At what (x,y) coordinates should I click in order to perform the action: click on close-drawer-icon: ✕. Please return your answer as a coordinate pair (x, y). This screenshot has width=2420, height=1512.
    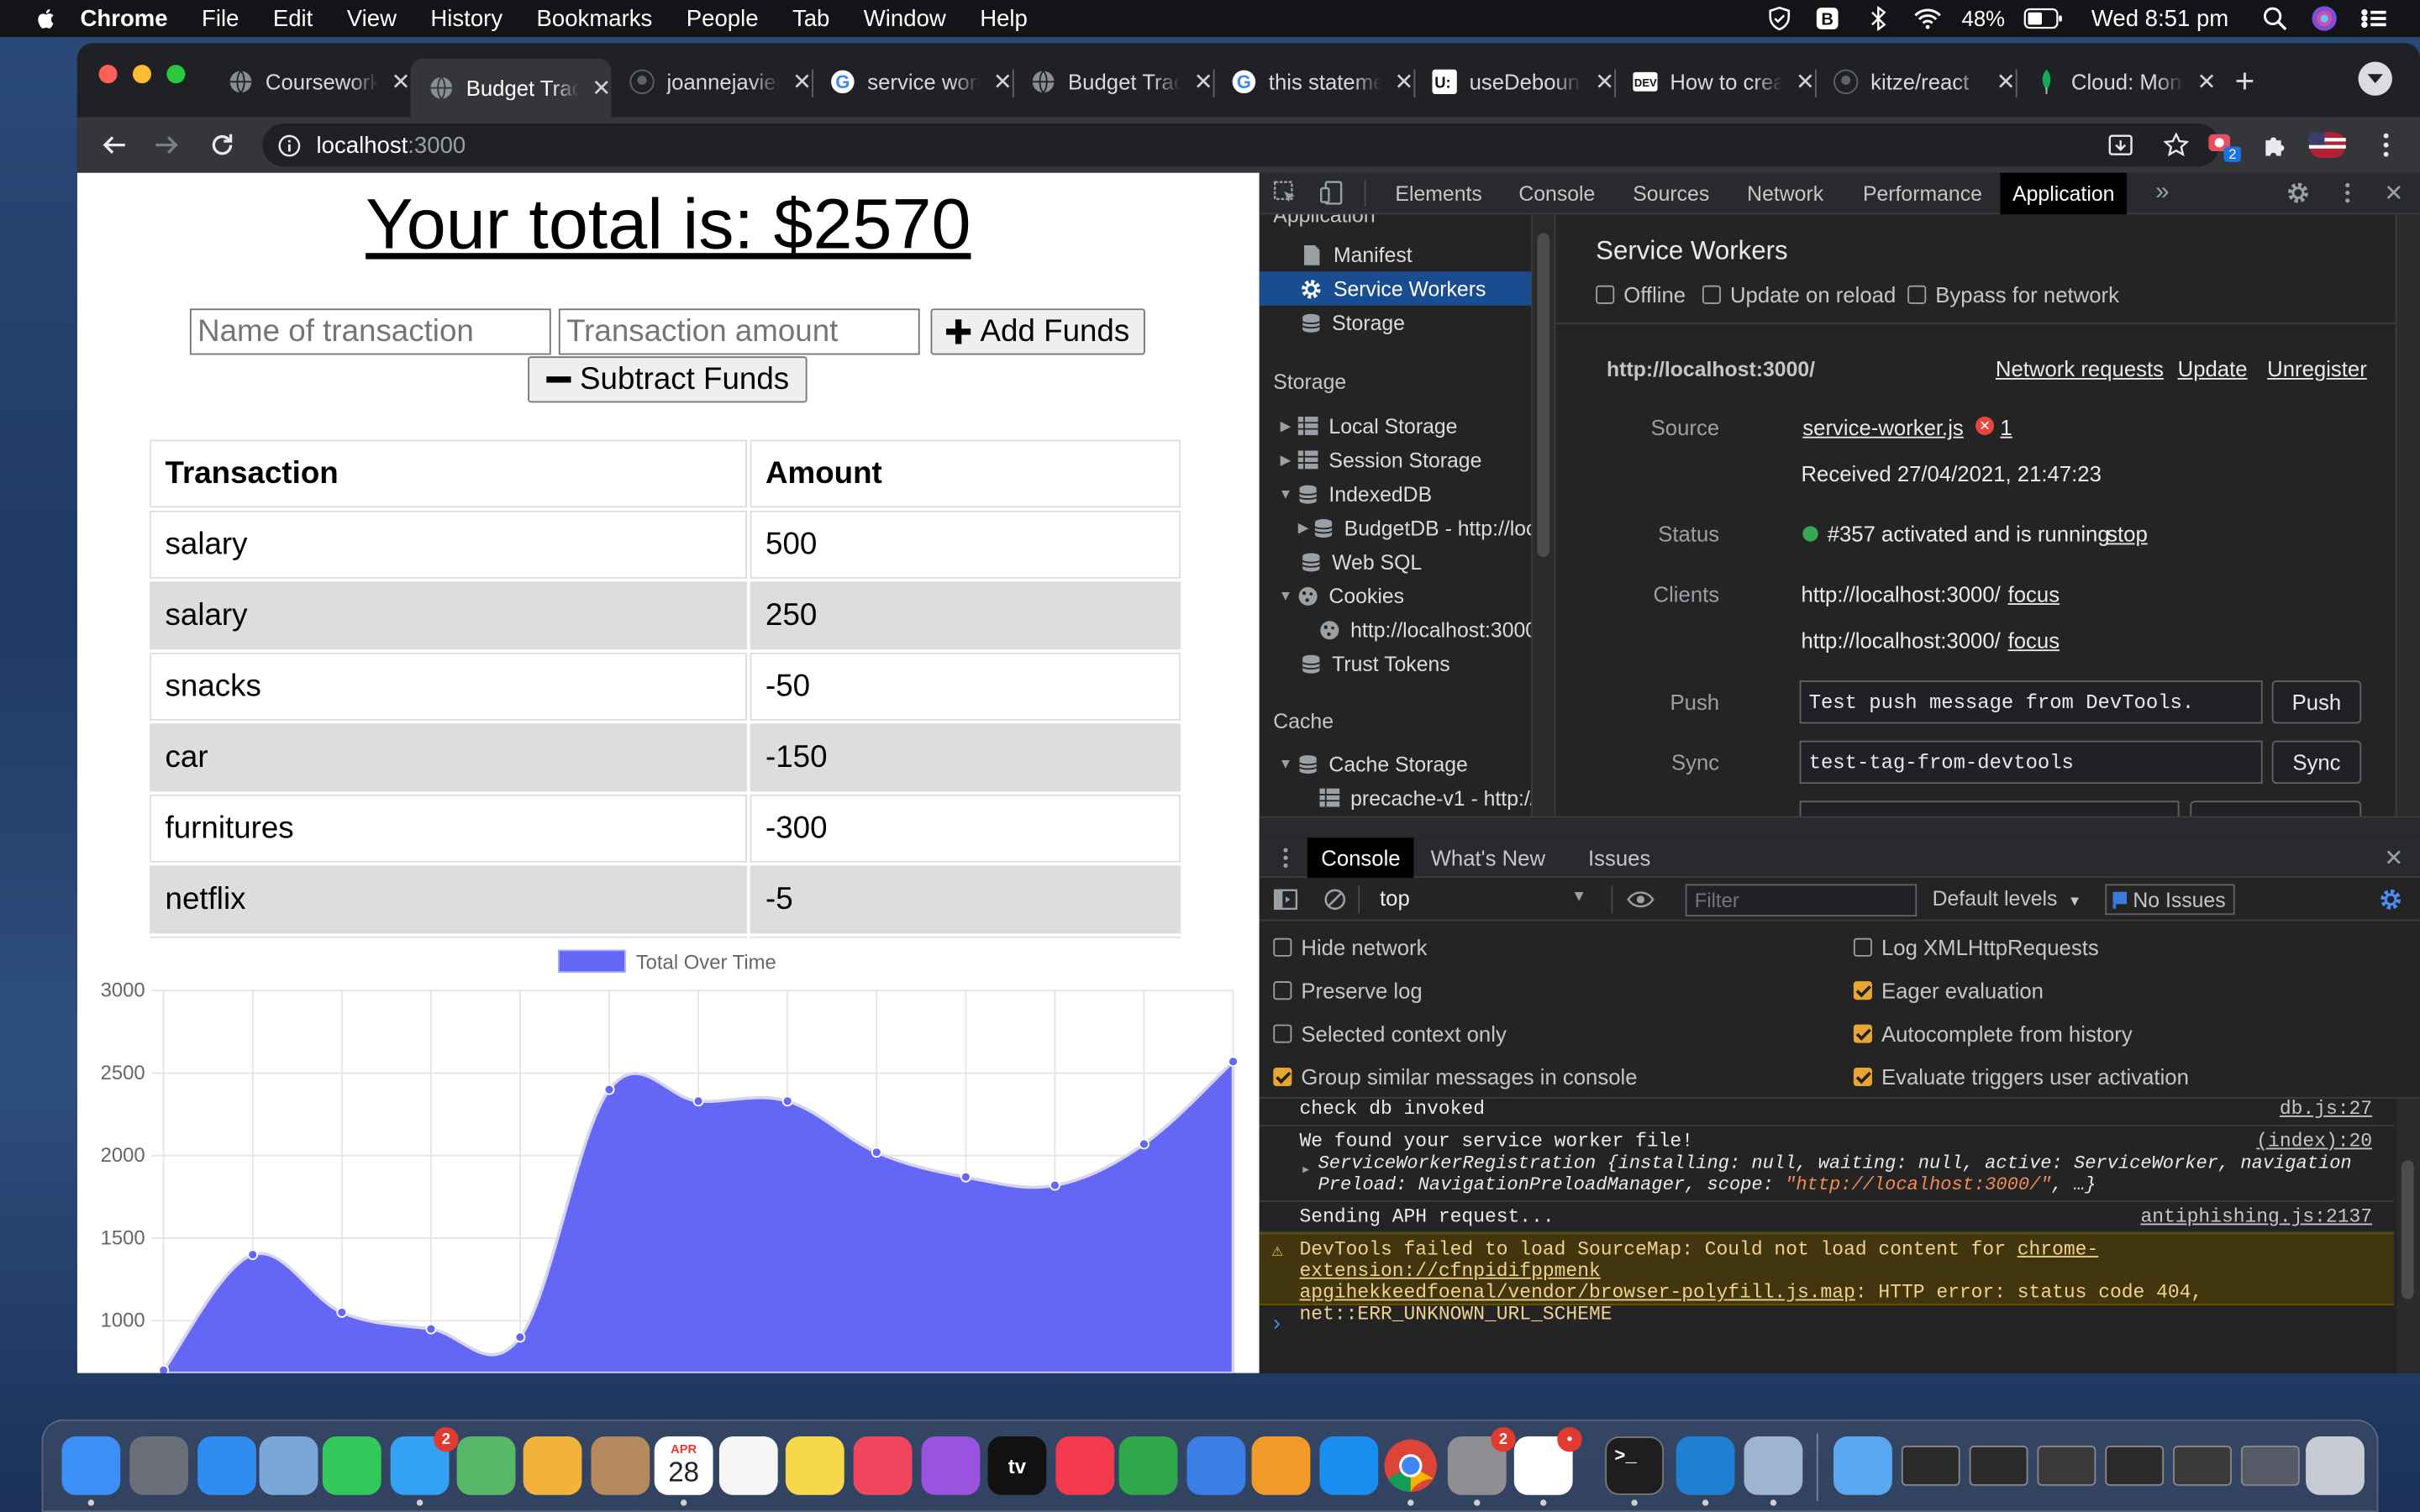
    Looking at the image, I should click on (2393, 858).